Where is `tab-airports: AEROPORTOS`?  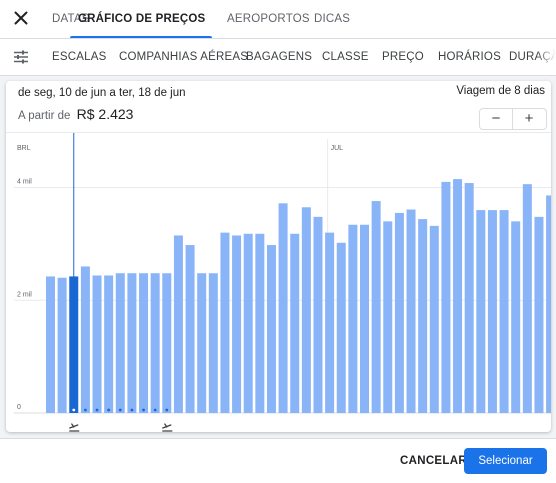
tab-airports: AEROPORTOS is located at coordinates (268, 19).